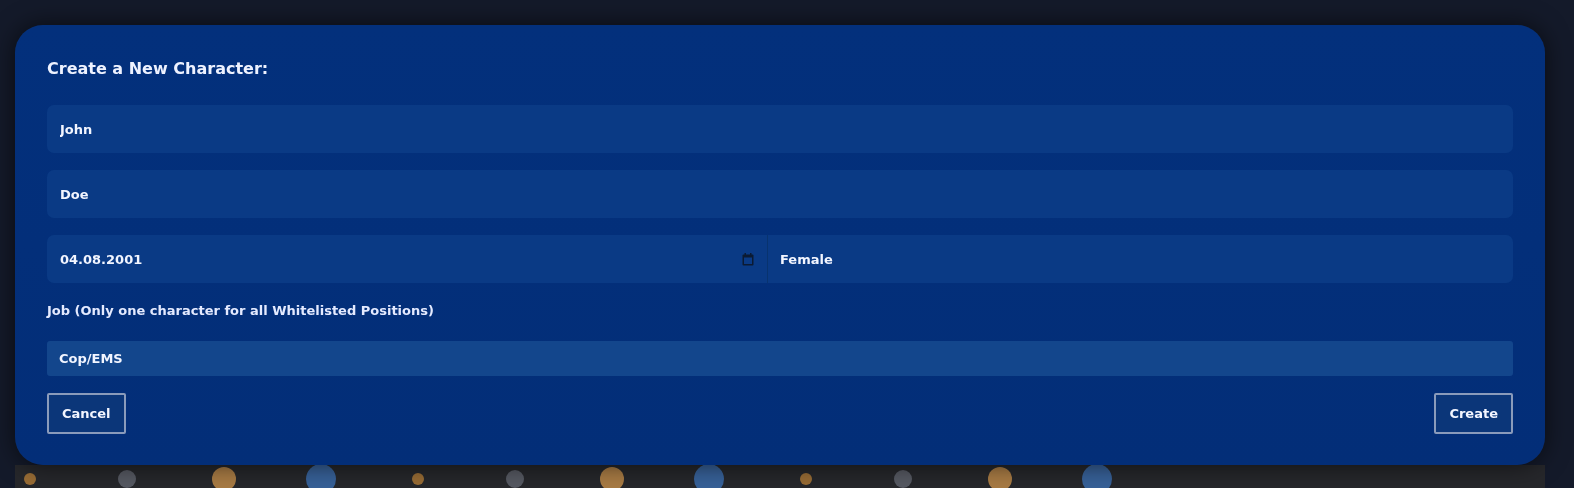  What do you see at coordinates (158, 69) in the screenshot?
I see `dialog-title: Create a New Character:` at bounding box center [158, 69].